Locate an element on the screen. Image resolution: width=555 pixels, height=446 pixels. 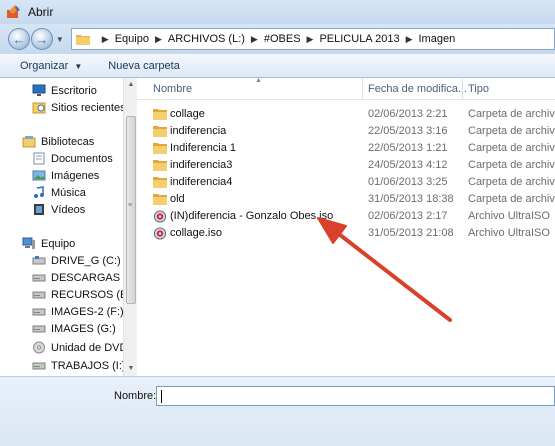
text-cursor is located at coordinates (161, 396).